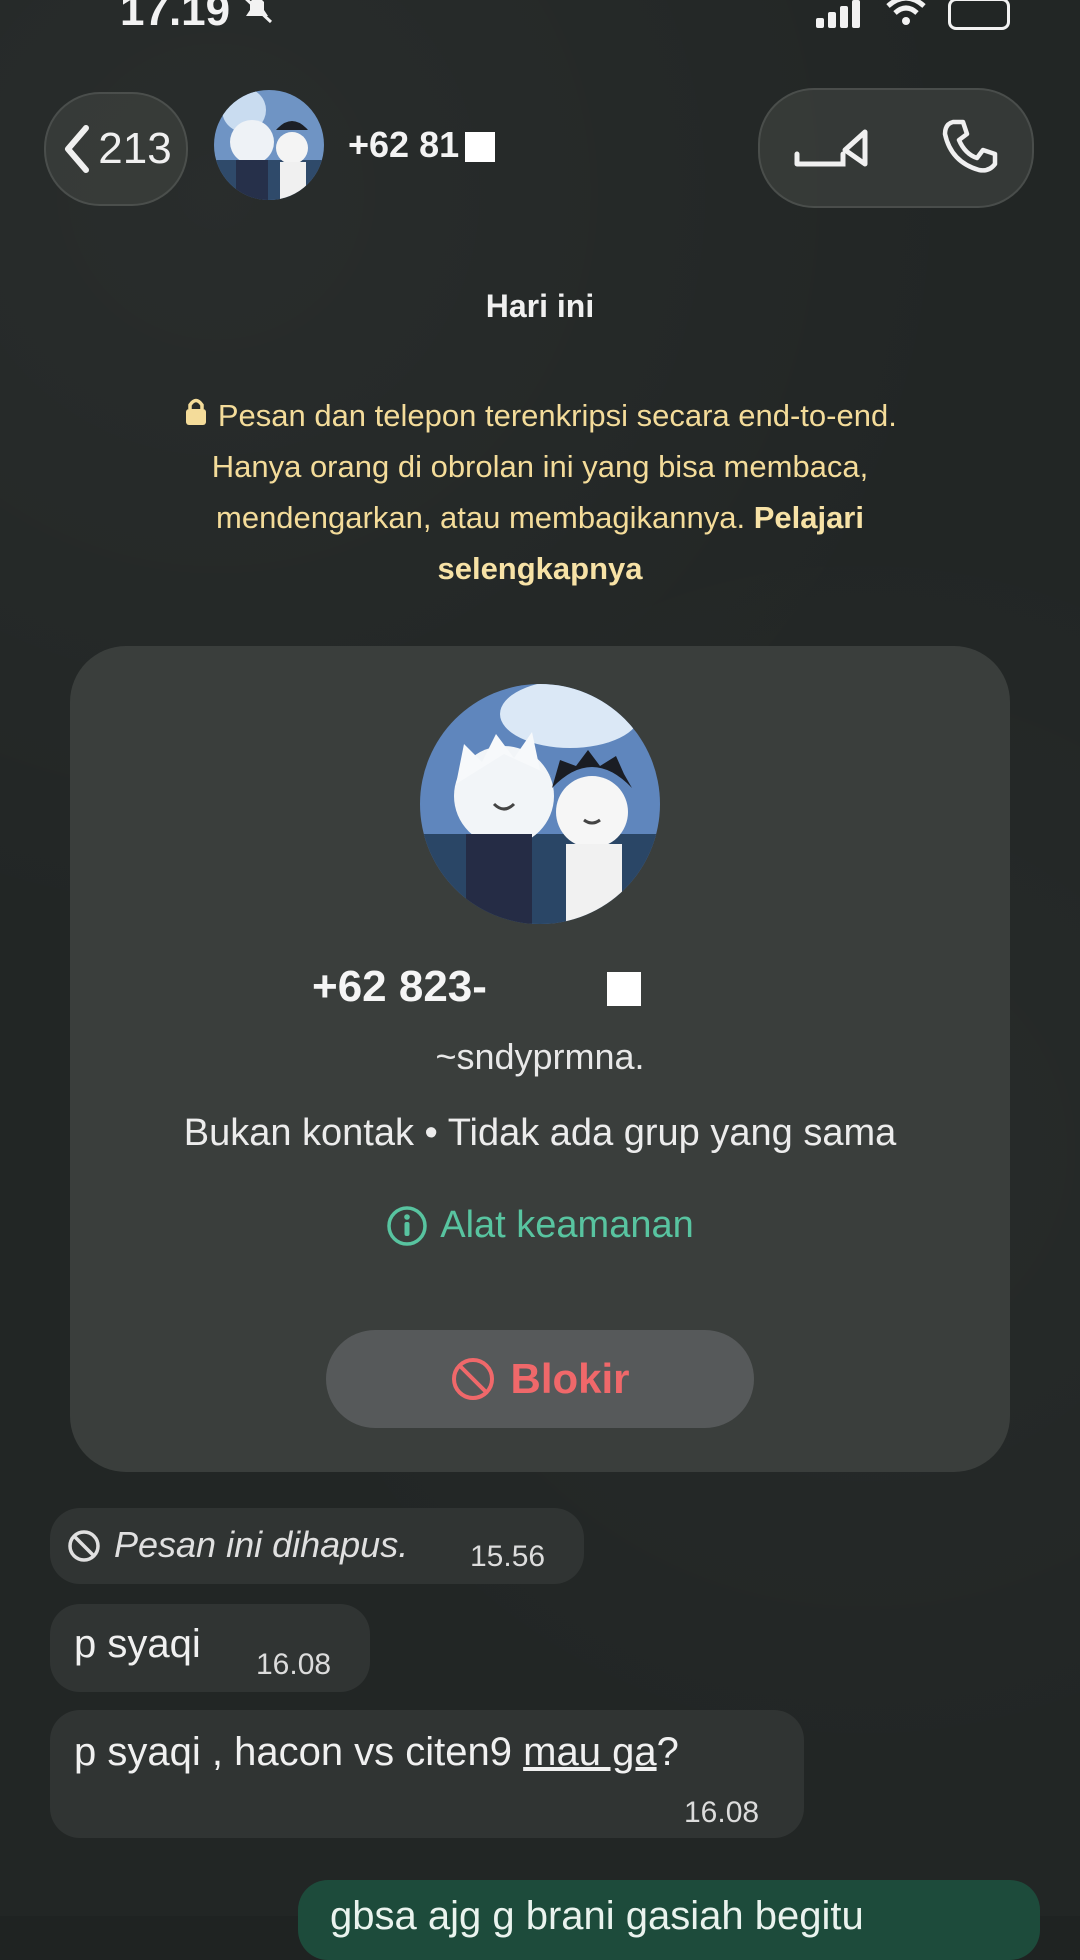  Describe the element at coordinates (597, 1916) in the screenshot. I see `message-text: gbsa ajg g brani gasiah begitu` at that location.